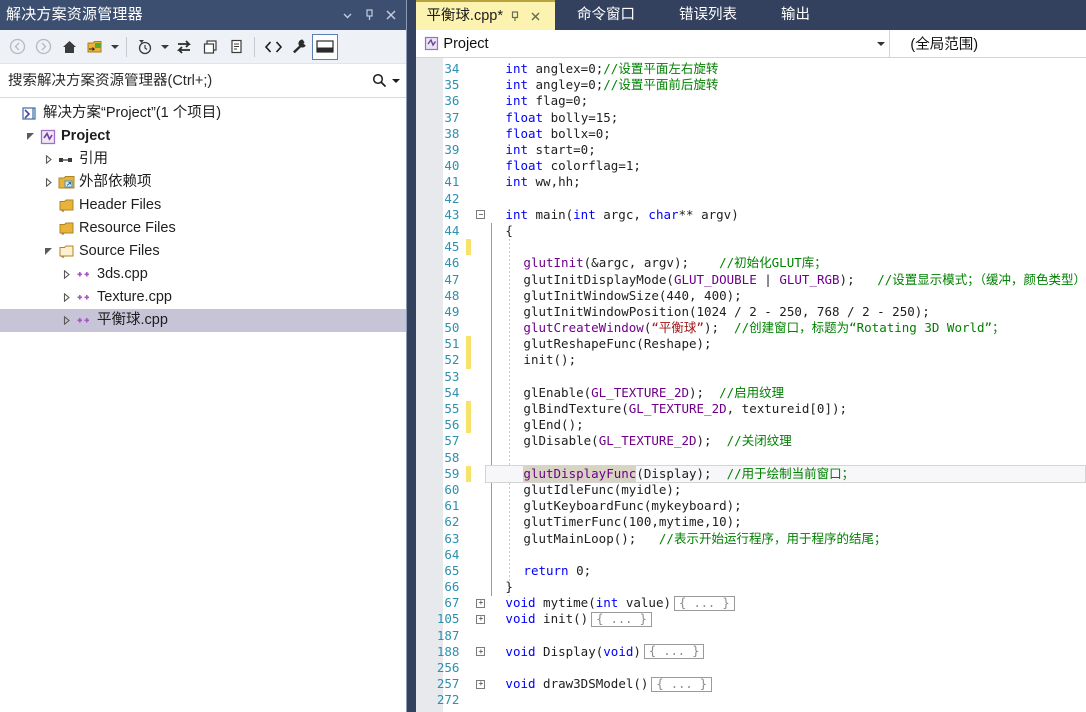  Describe the element at coordinates (751, 490) in the screenshot. I see `code-line: 60 glutIdleFunc(myidle);` at that location.